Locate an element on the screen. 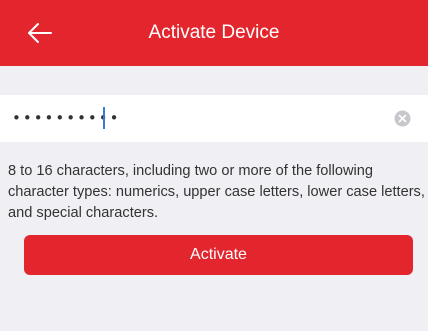  page-title: Activate Device is located at coordinates (214, 32).